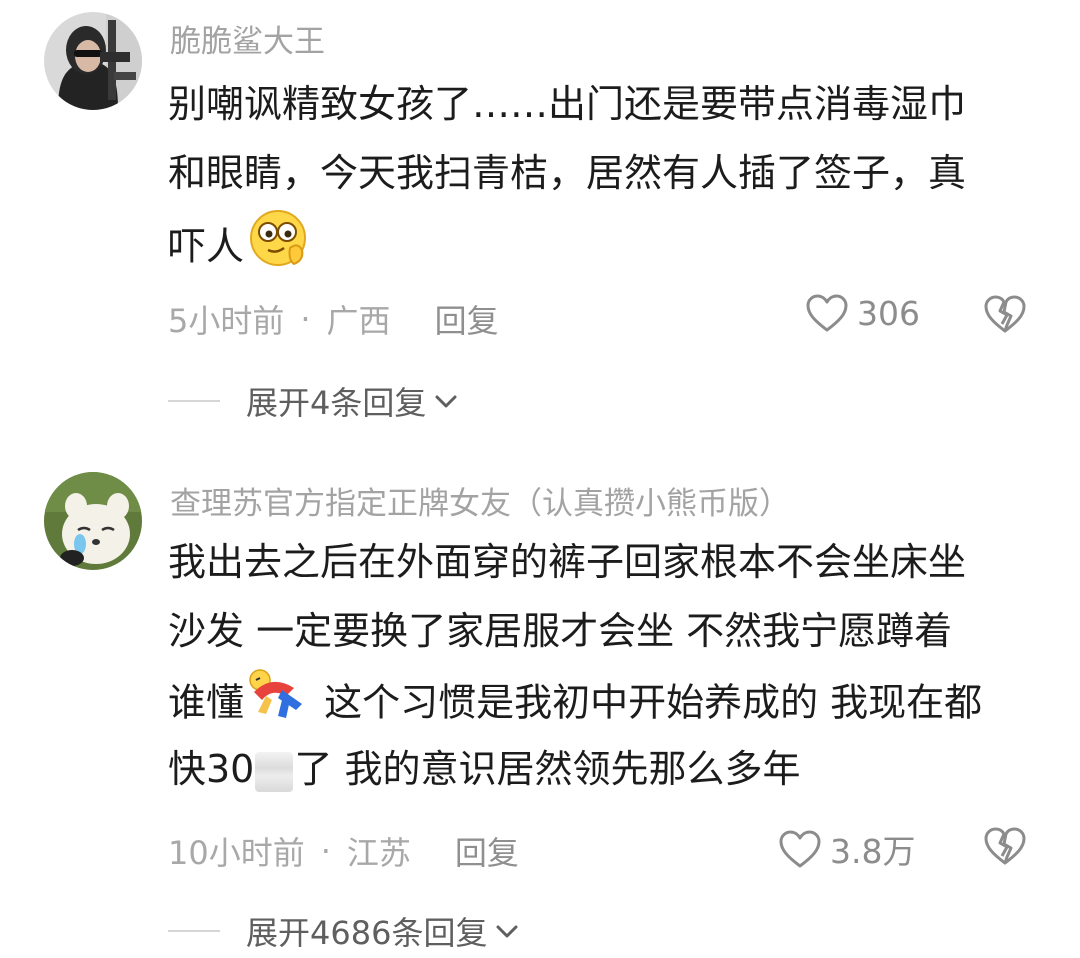  What do you see at coordinates (211, 769) in the screenshot?
I see `comment-text-fragment: 快30` at bounding box center [211, 769].